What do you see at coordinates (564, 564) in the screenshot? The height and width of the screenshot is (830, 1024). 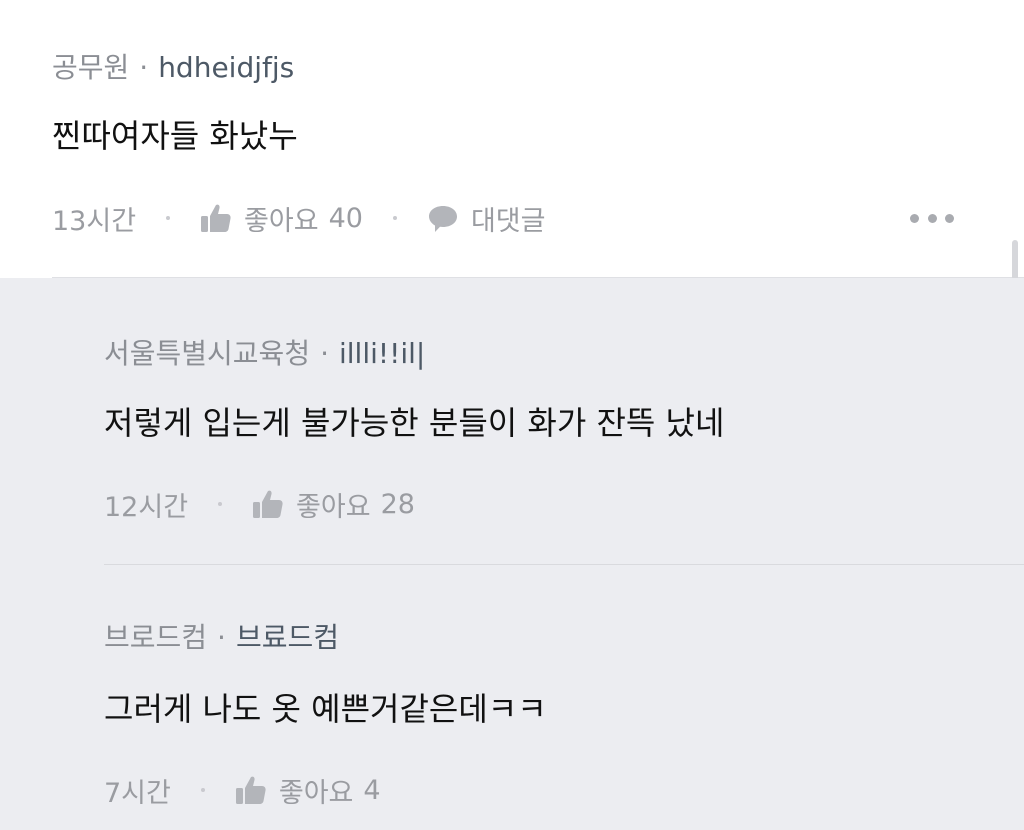 I see `reply-divider` at bounding box center [564, 564].